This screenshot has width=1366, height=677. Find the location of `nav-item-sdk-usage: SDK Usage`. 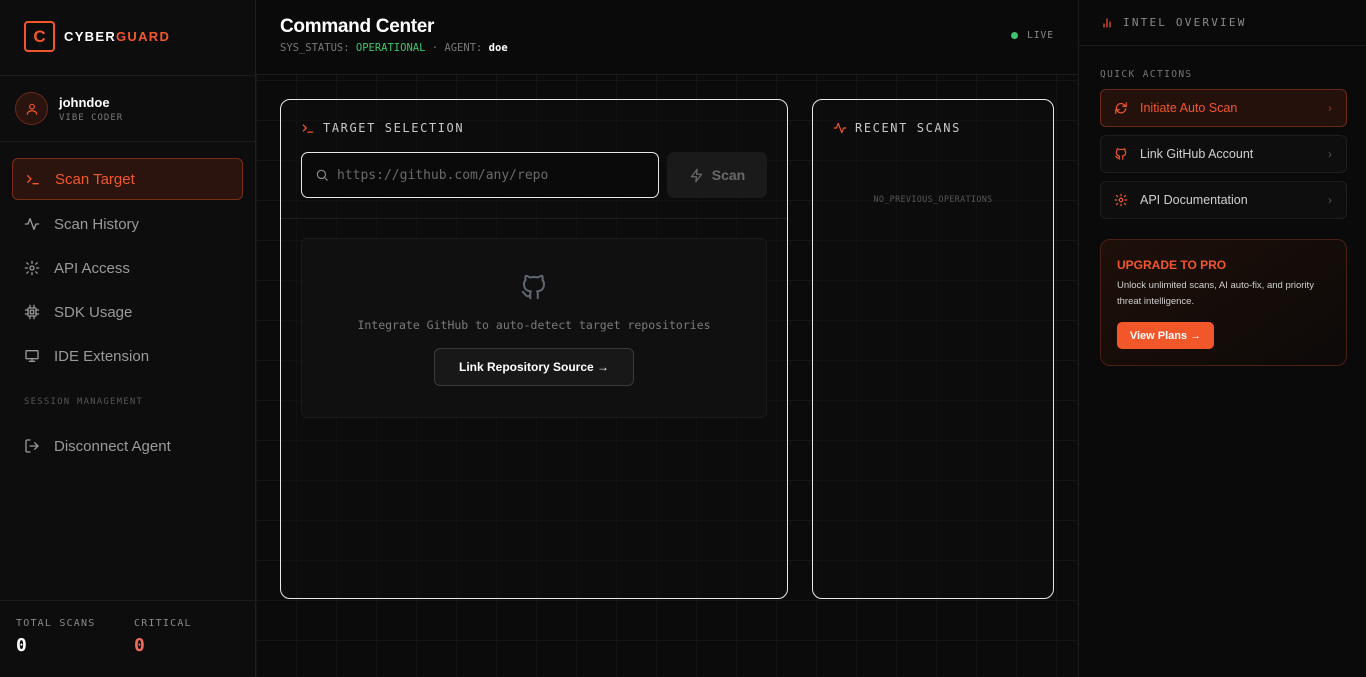

nav-item-sdk-usage: SDK Usage is located at coordinates (127, 312).